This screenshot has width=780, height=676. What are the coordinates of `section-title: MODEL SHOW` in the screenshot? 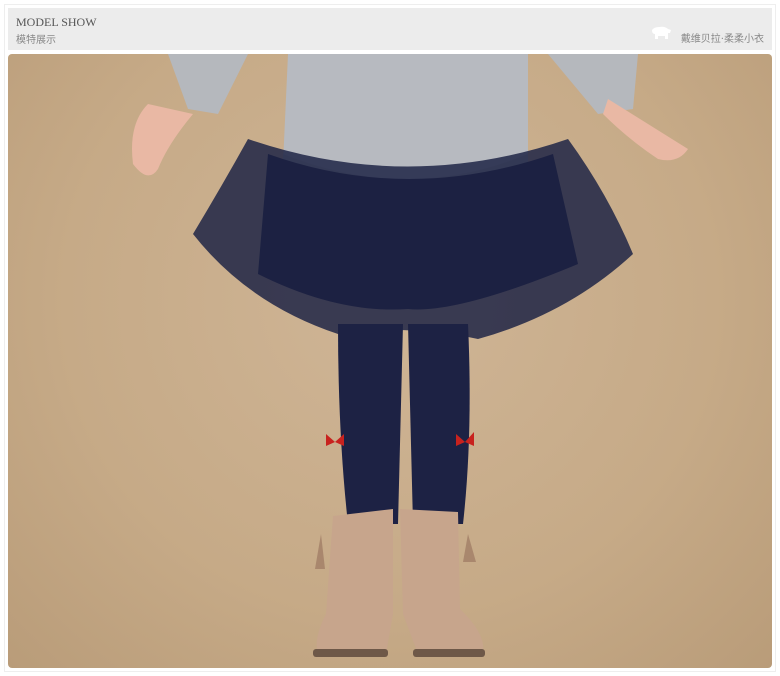 It's located at (56, 22).